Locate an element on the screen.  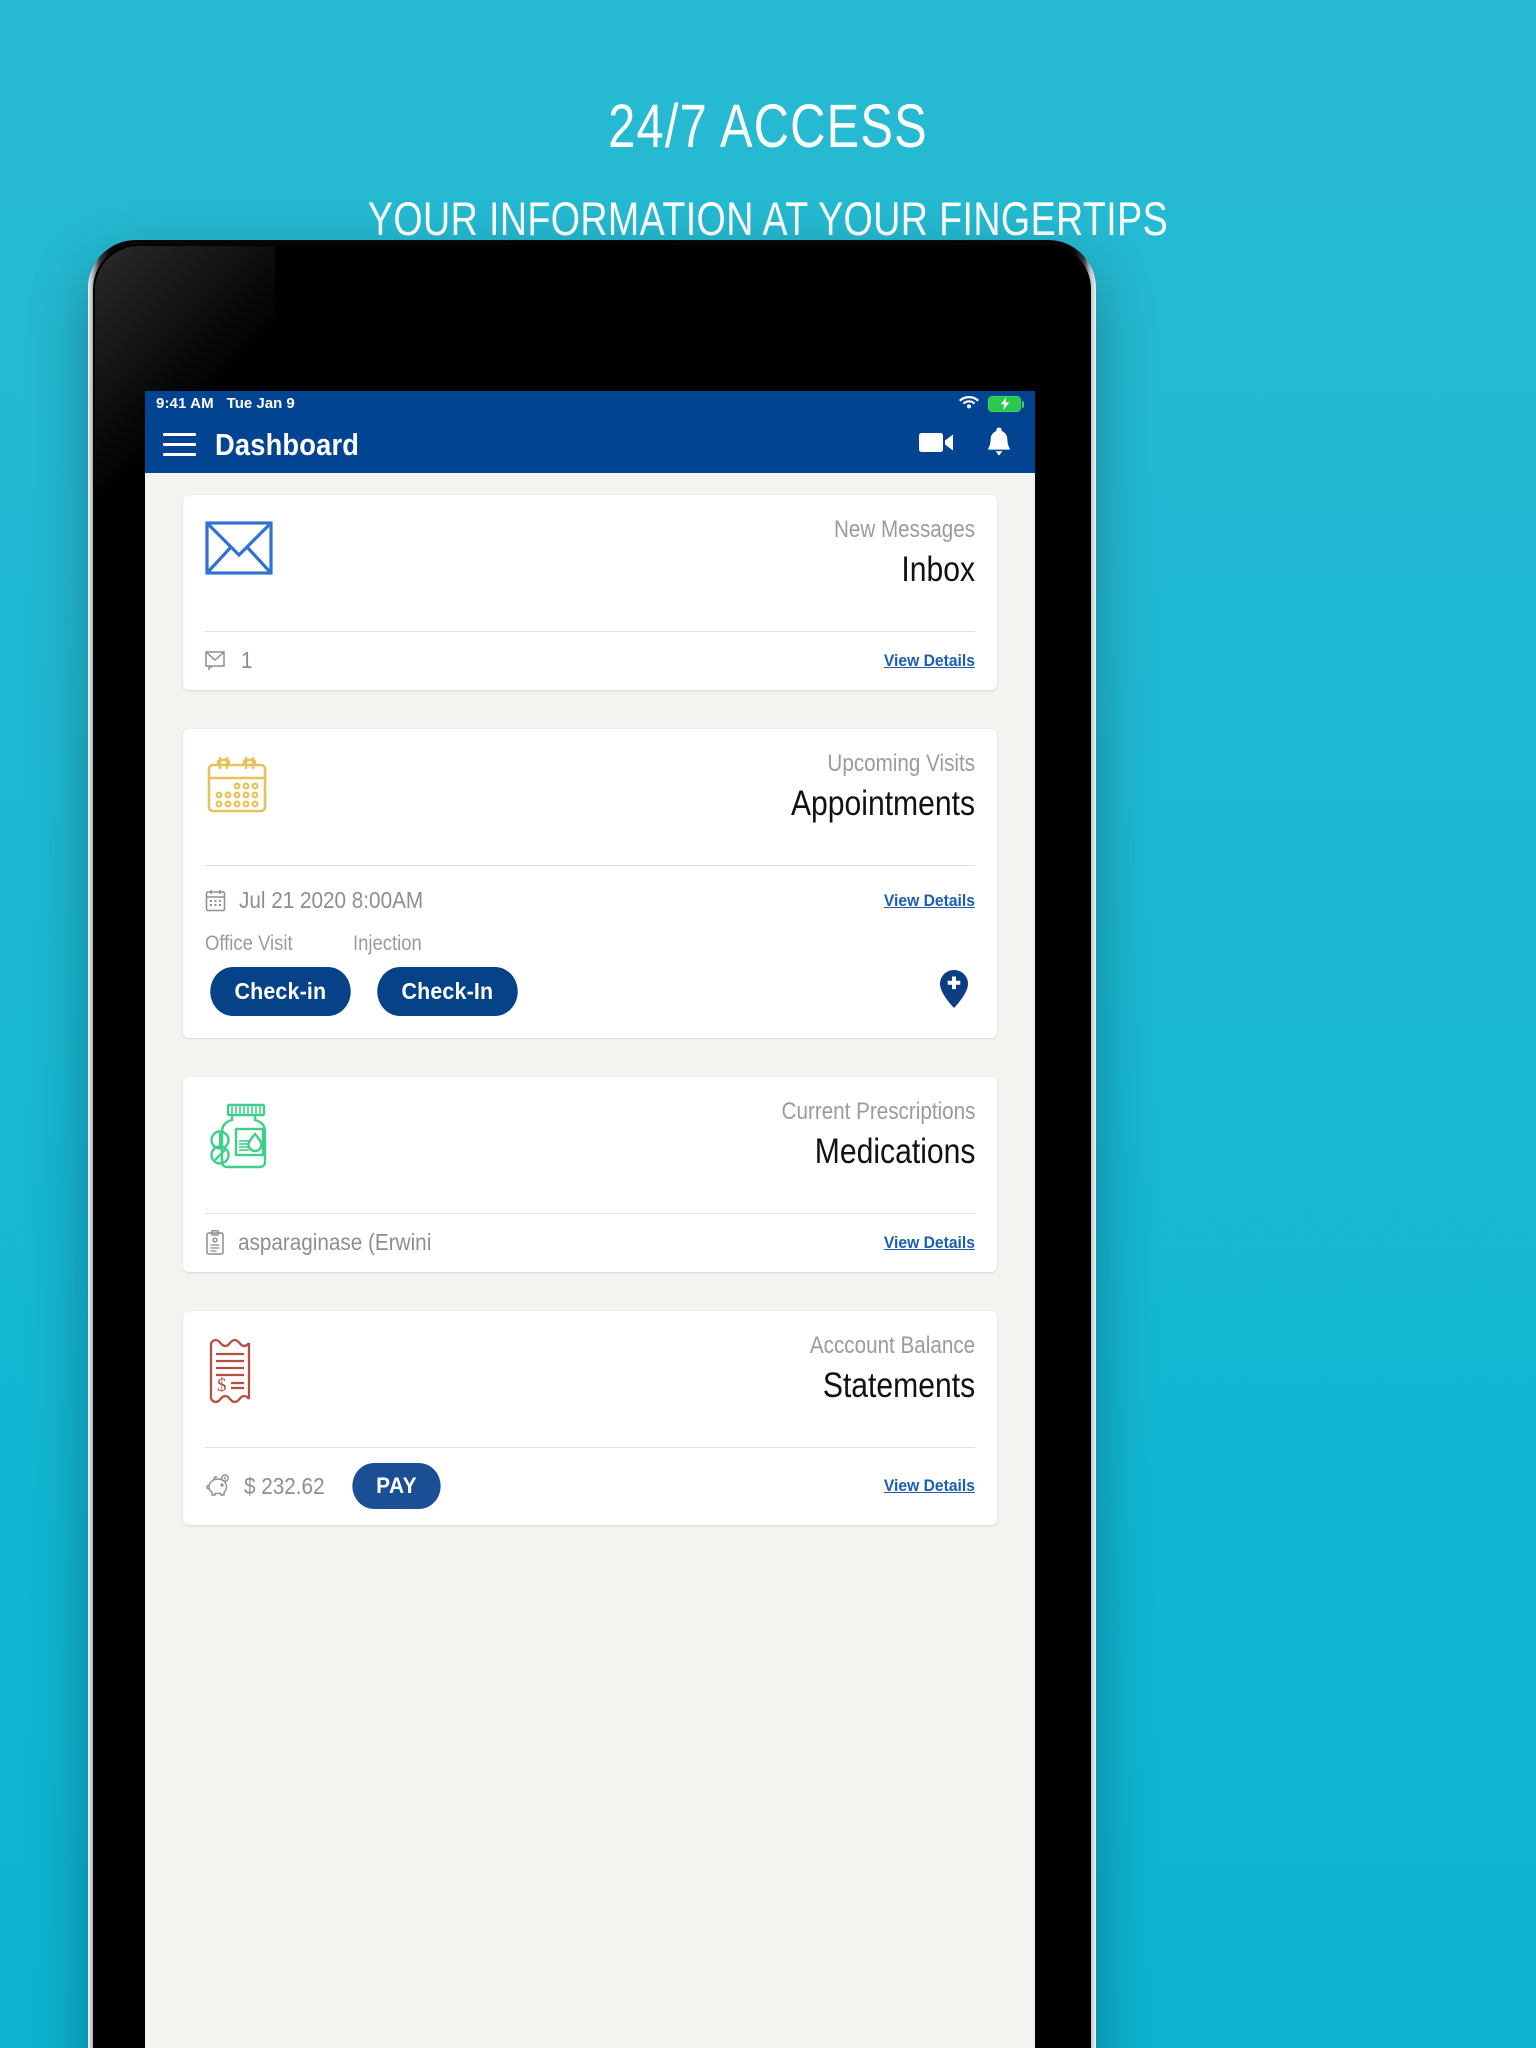
video-camera-icon is located at coordinates (937, 445).